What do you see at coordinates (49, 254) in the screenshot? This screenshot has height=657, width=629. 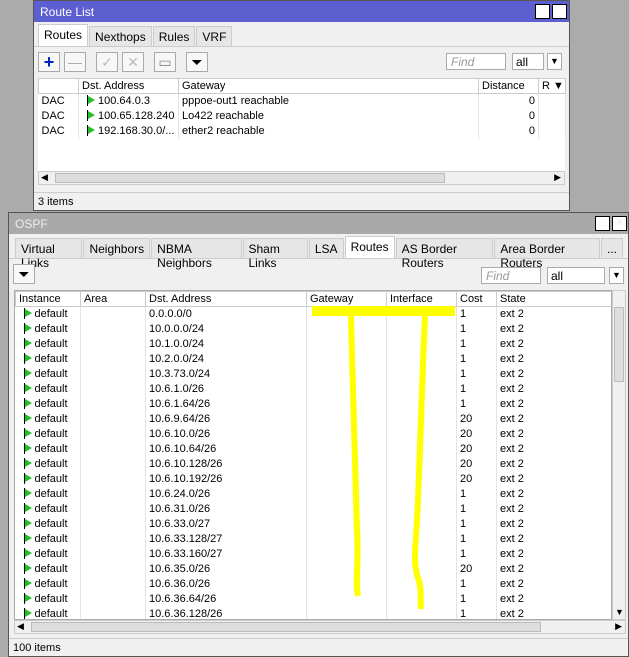 I see `tab-virtual-links: Virtual Links` at bounding box center [49, 254].